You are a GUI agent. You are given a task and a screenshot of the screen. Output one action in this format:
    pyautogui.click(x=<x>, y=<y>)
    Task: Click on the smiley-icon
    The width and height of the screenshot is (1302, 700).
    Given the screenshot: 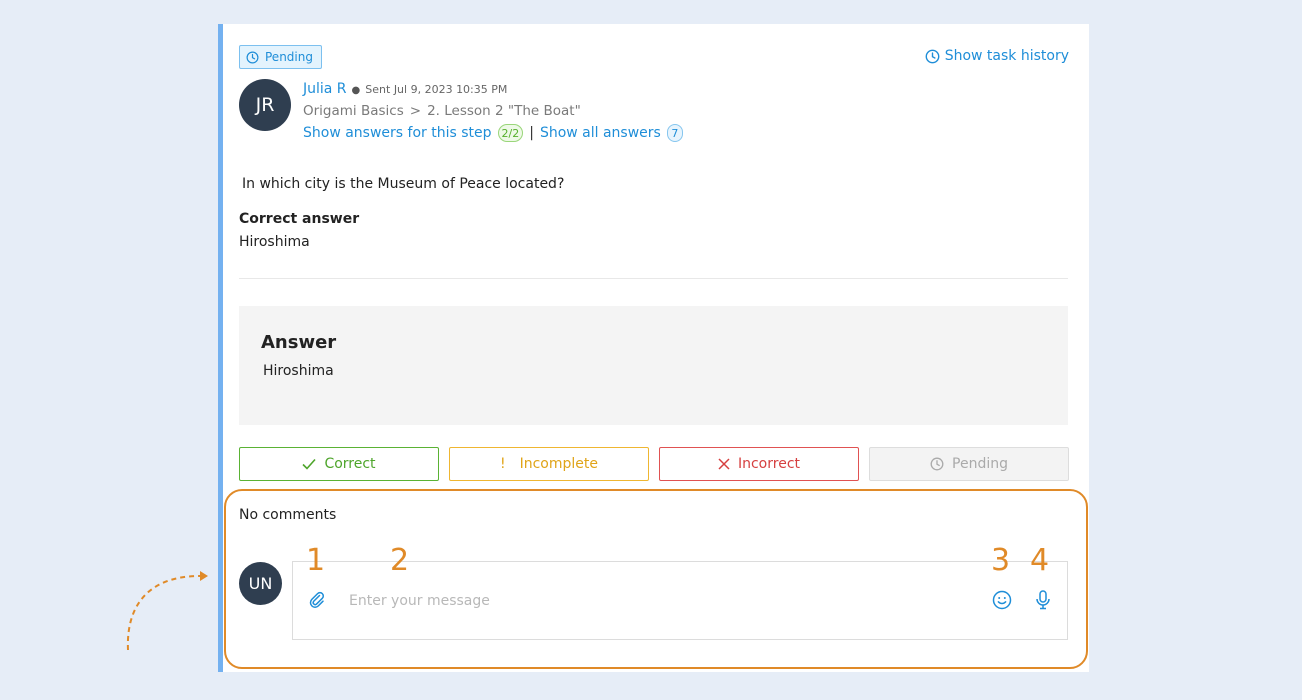 What is the action you would take?
    pyautogui.click(x=1002, y=600)
    